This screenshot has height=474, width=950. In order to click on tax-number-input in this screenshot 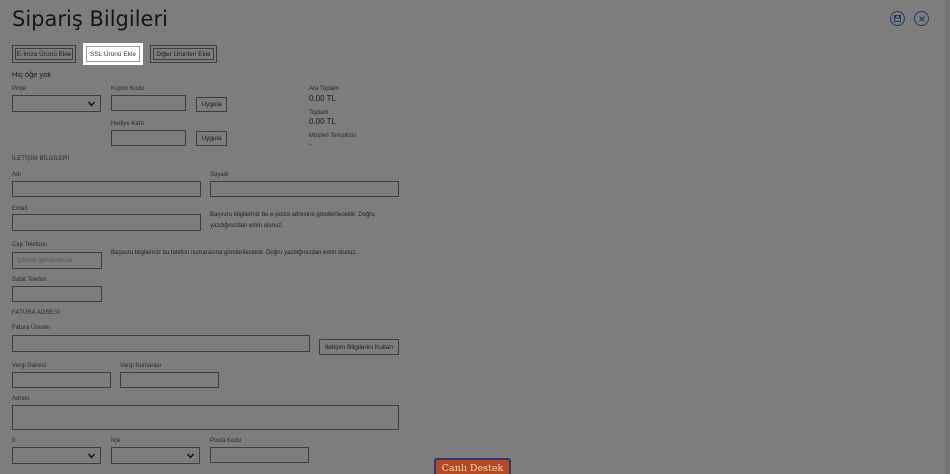, I will do `click(169, 380)`.